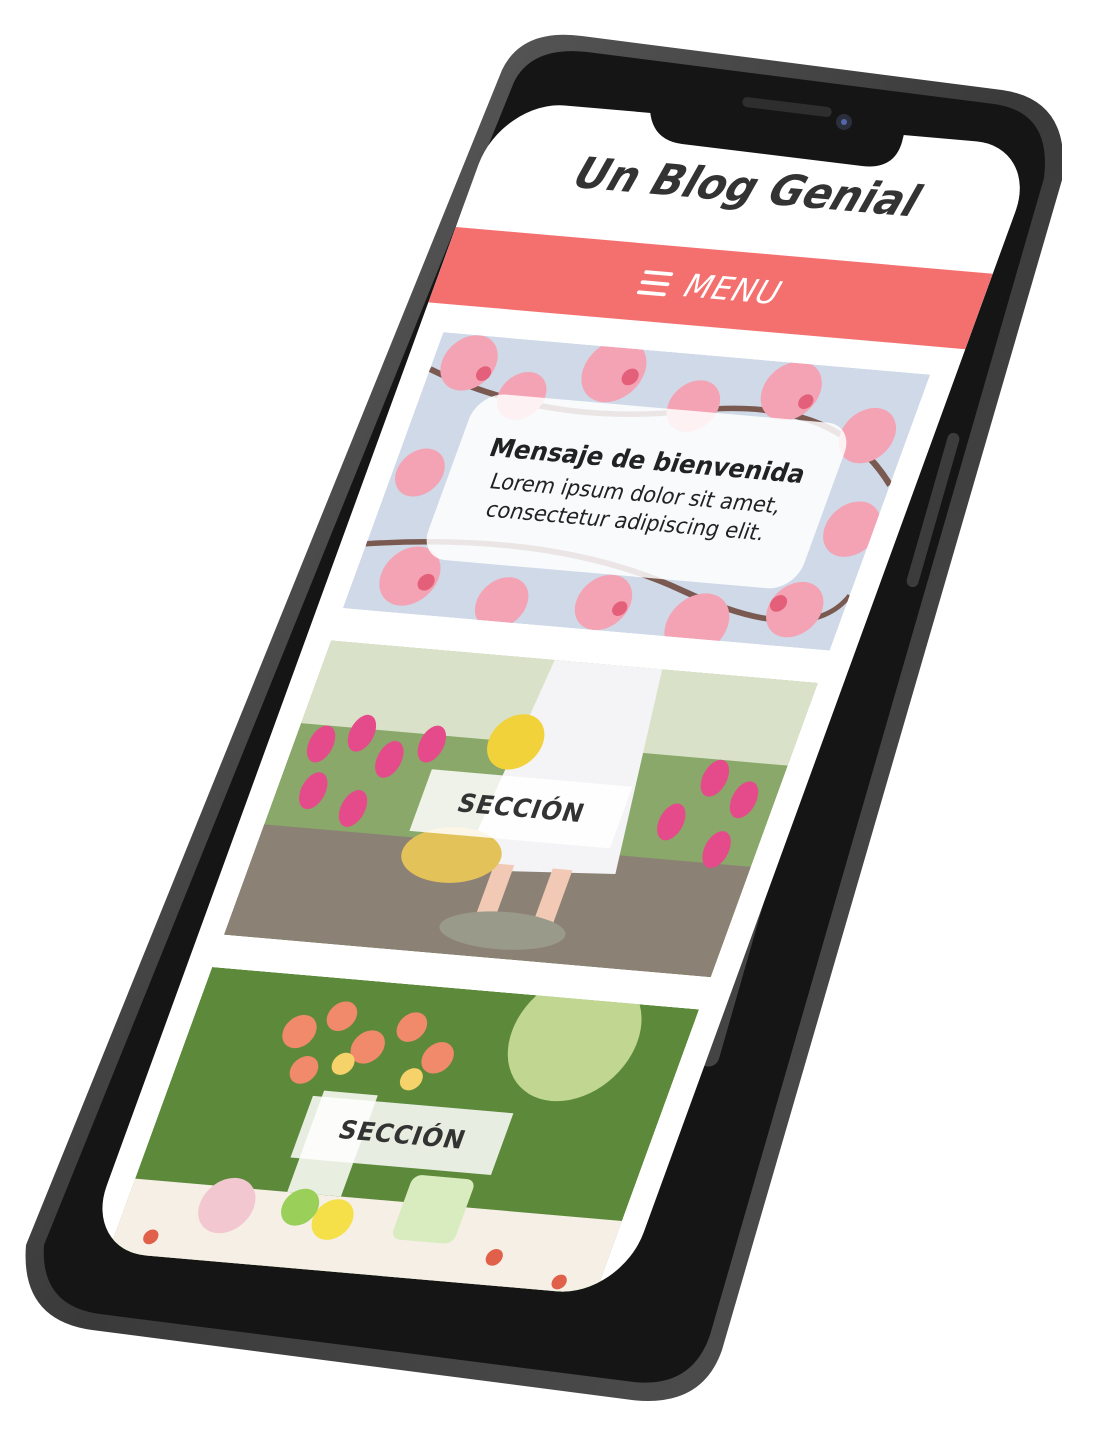 The image size is (1098, 1435). I want to click on hamburger-icon, so click(655, 283).